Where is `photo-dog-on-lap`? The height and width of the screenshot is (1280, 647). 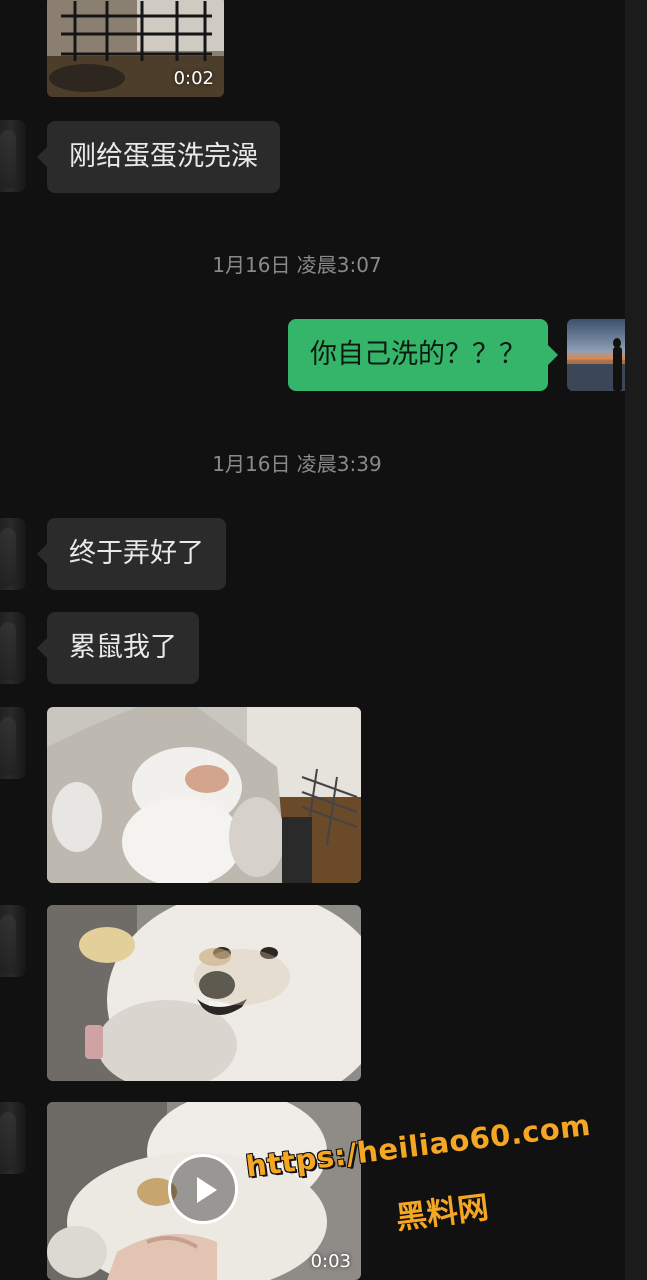 photo-dog-on-lap is located at coordinates (204, 795).